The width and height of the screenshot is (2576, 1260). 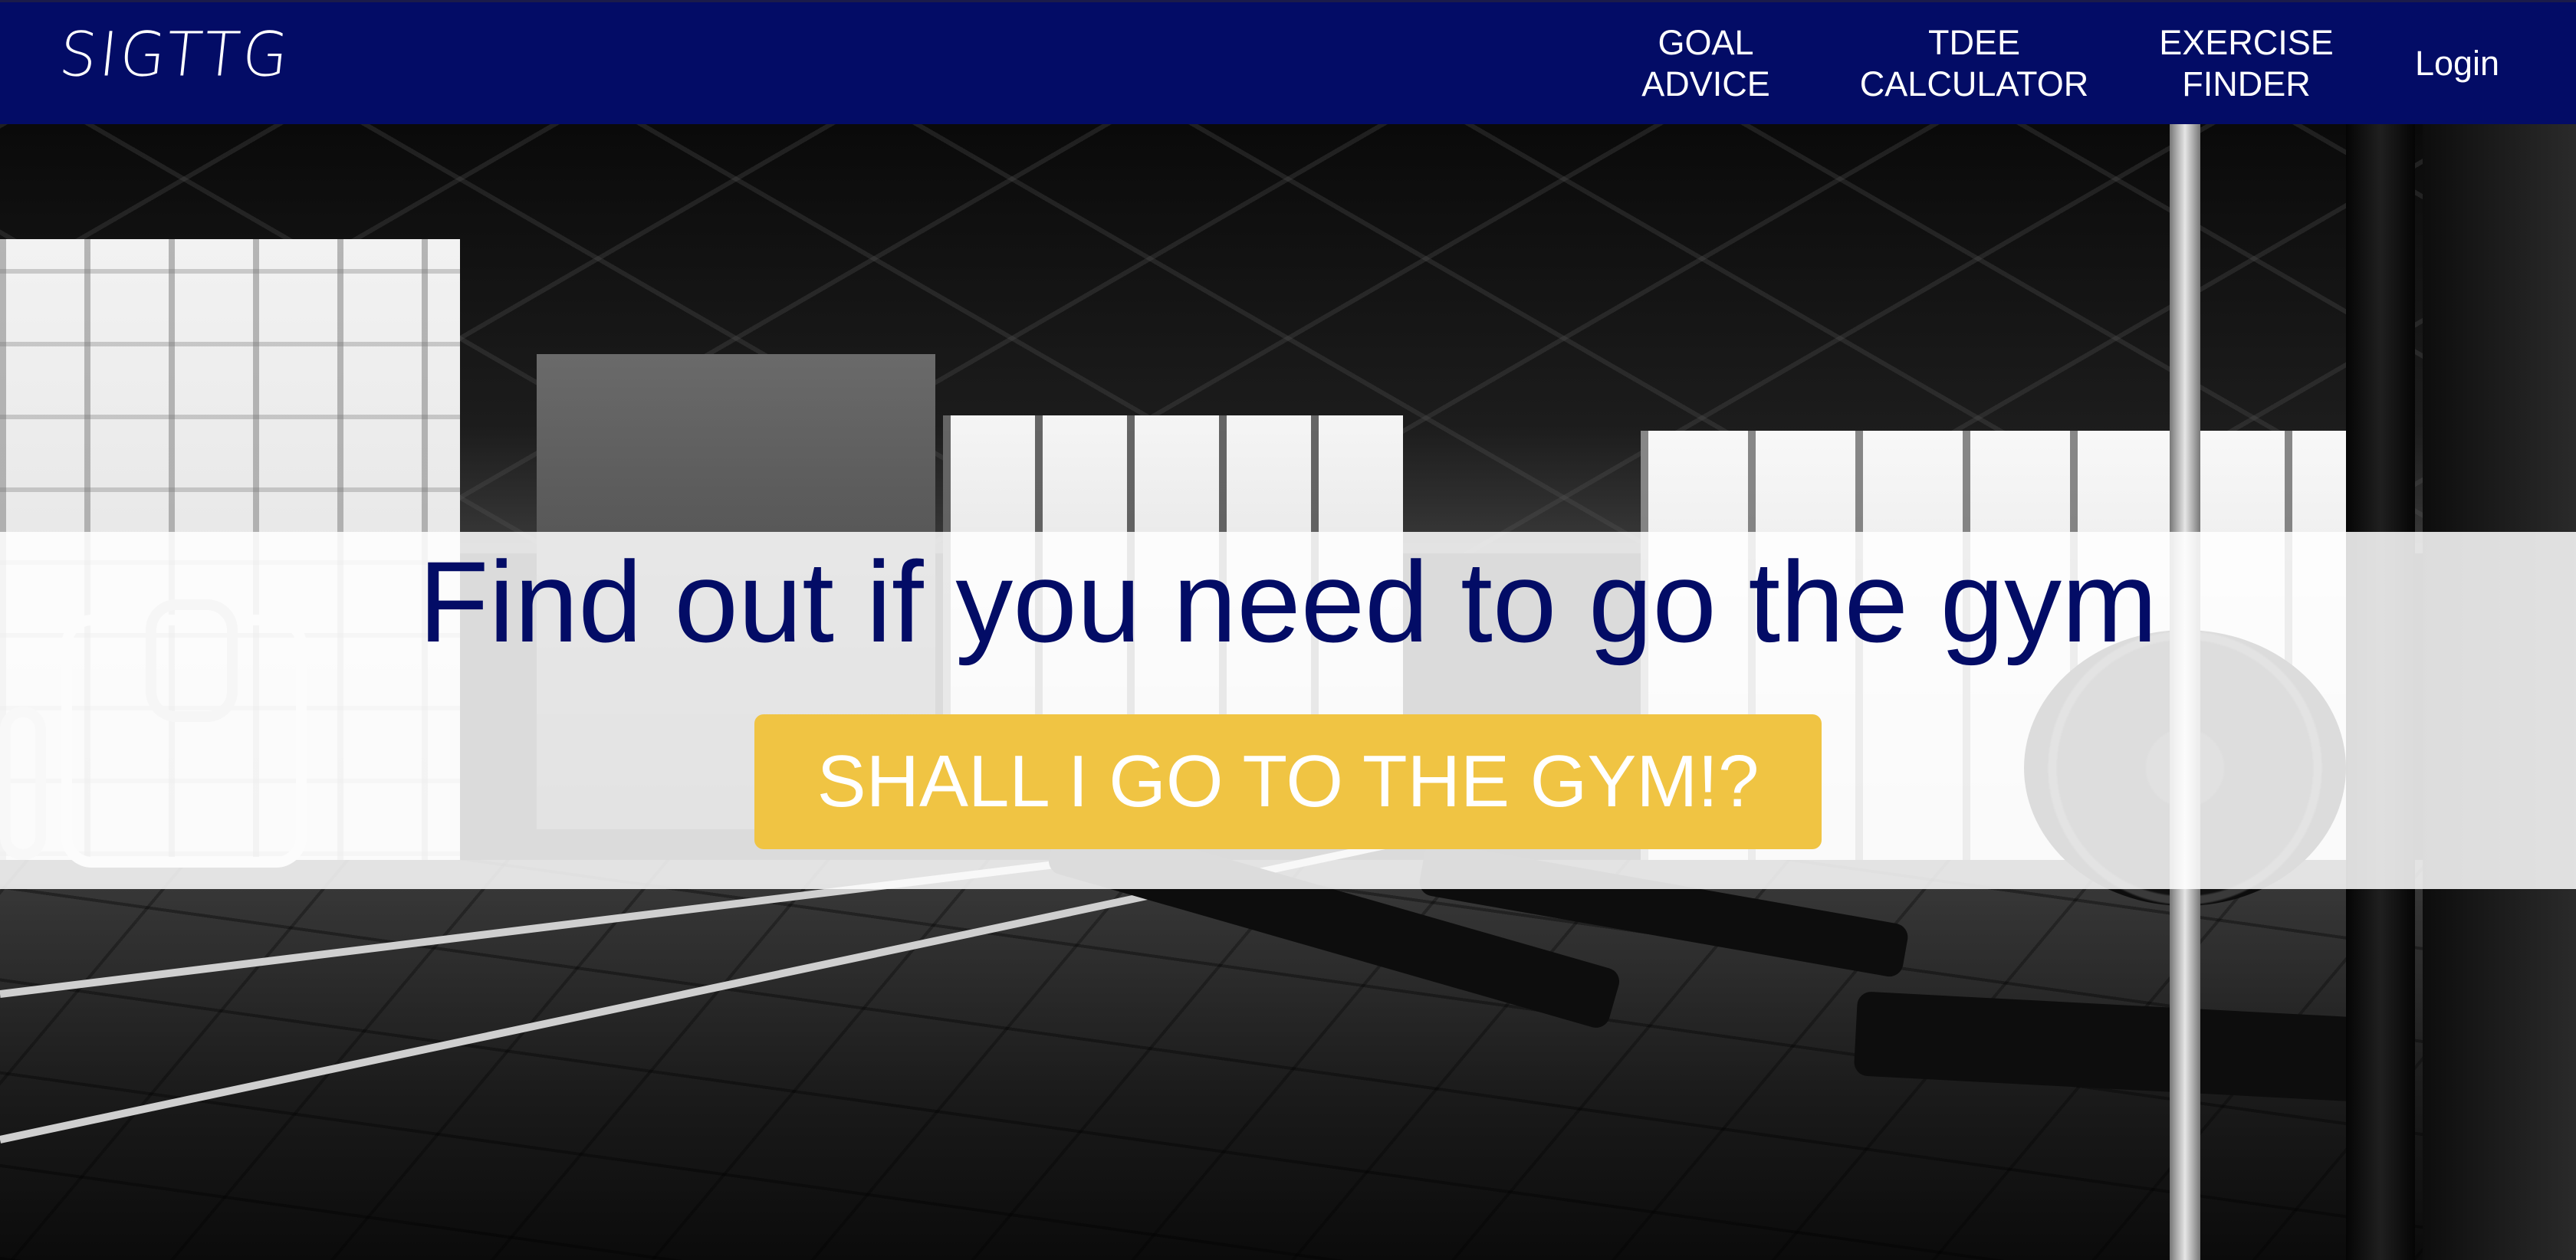 What do you see at coordinates (175, 54) in the screenshot?
I see `site-logo: SIGTTG` at bounding box center [175, 54].